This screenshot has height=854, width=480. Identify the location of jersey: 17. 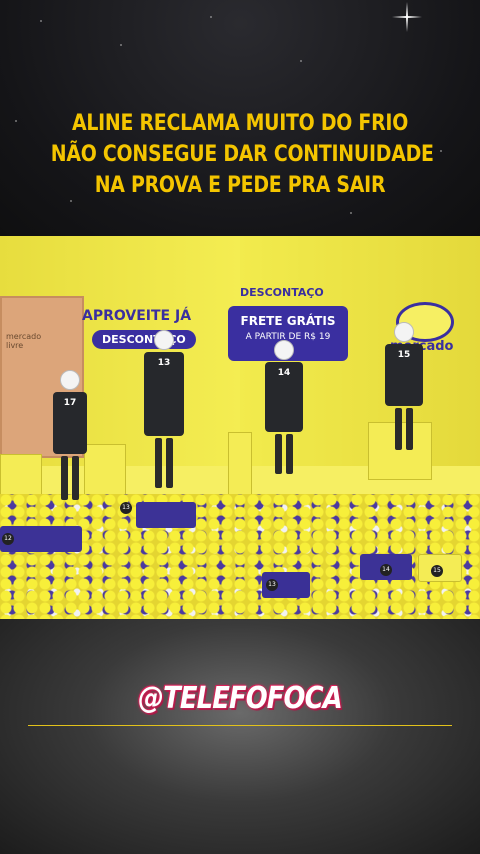
(70, 423).